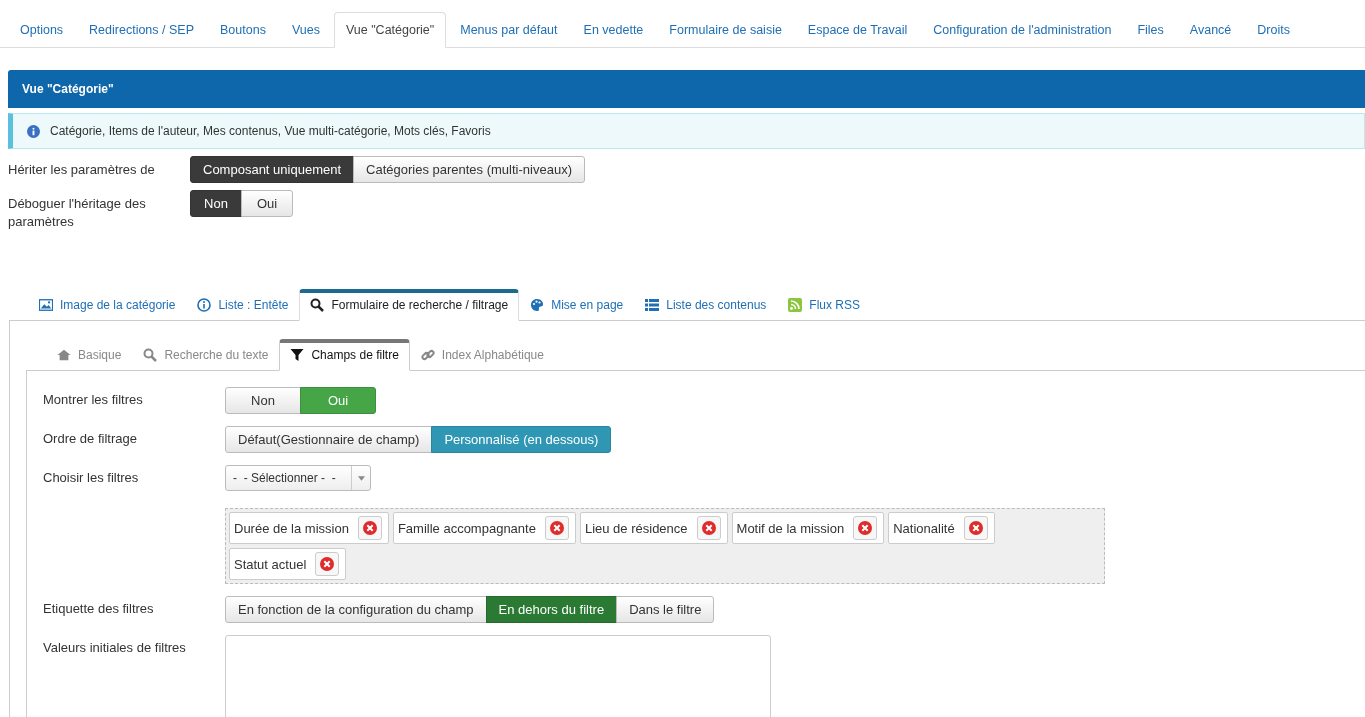 The height and width of the screenshot is (717, 1365). I want to click on toggle-option: En dehors du filtre, so click(551, 609).